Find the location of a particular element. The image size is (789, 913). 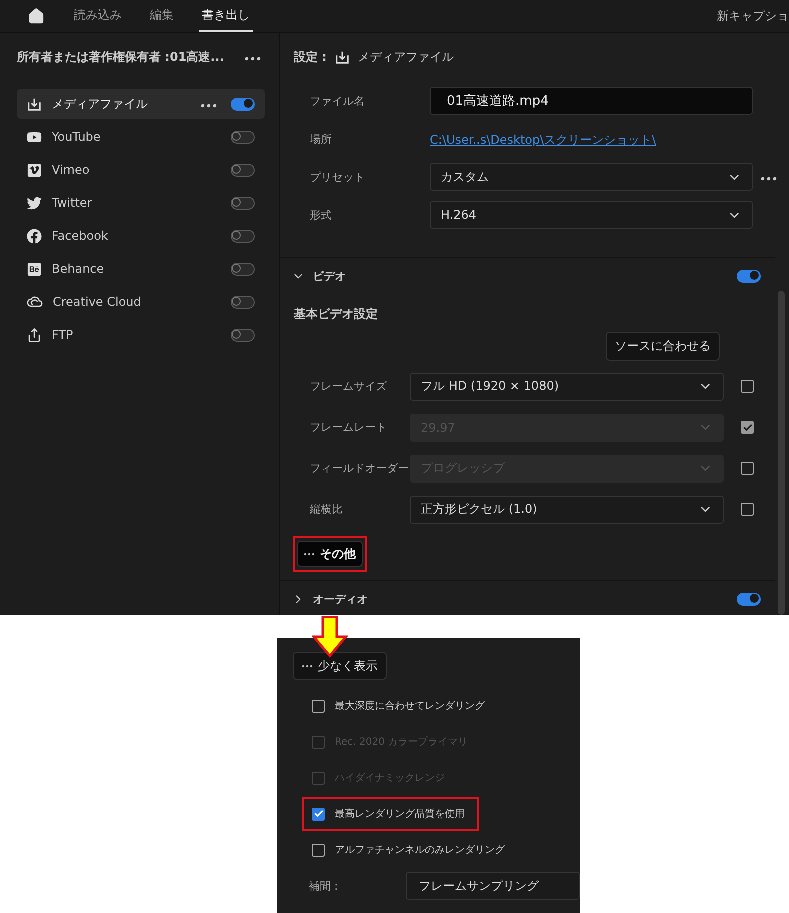

field-label: ファイル名 is located at coordinates (338, 101).